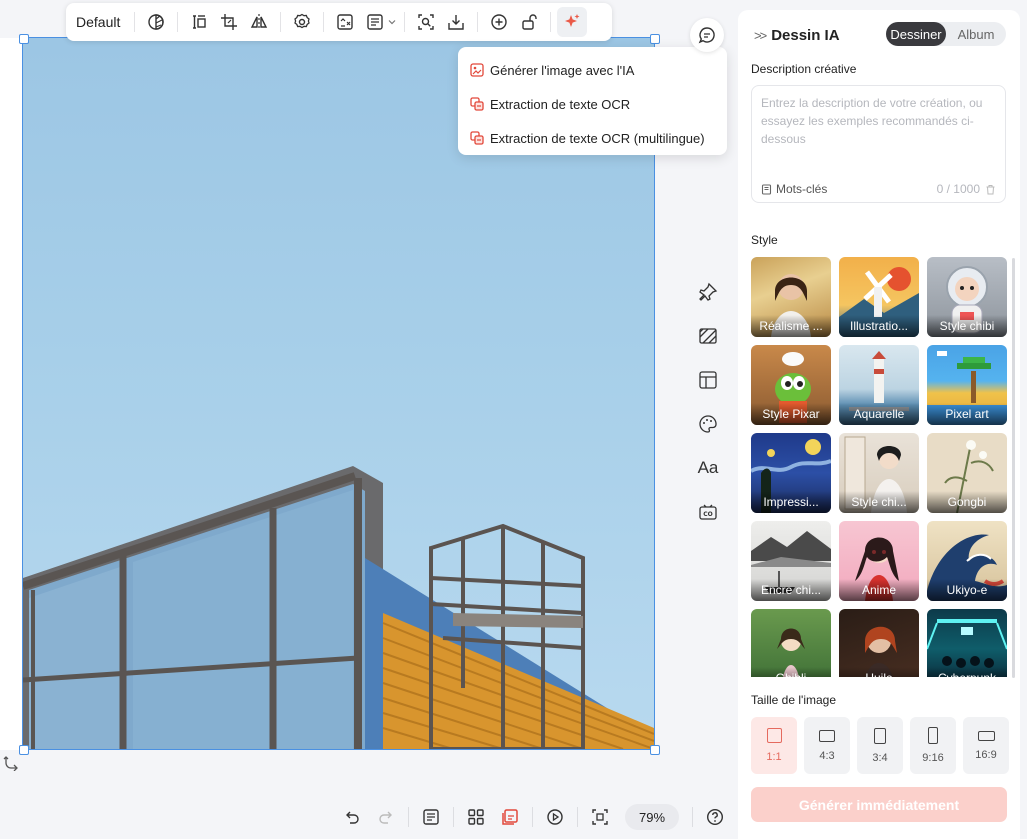  I want to click on collapse-icon: >>, so click(760, 35).